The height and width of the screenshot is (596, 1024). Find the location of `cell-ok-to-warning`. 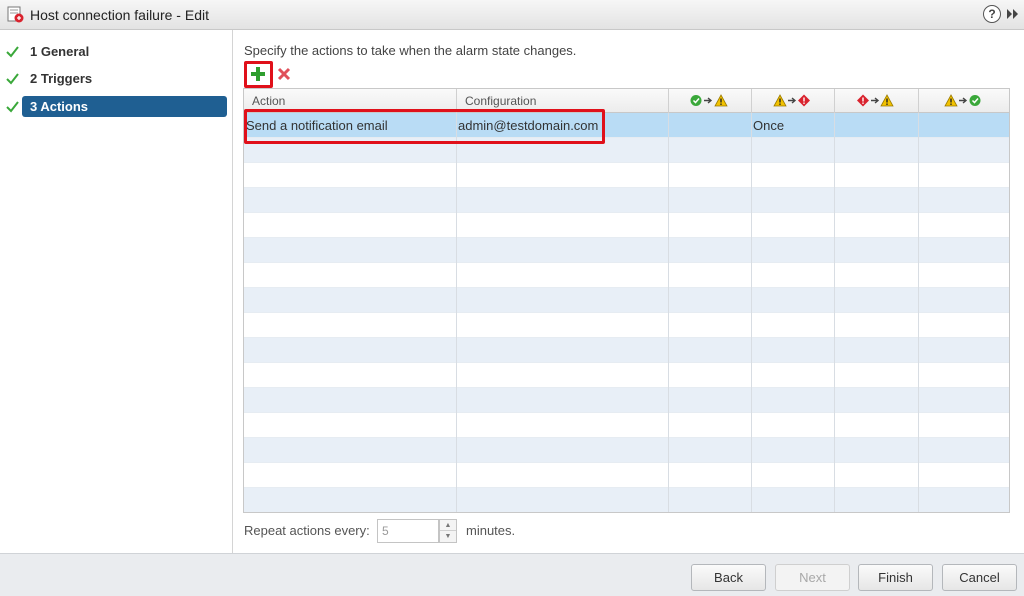

cell-ok-to-warning is located at coordinates (710, 125).